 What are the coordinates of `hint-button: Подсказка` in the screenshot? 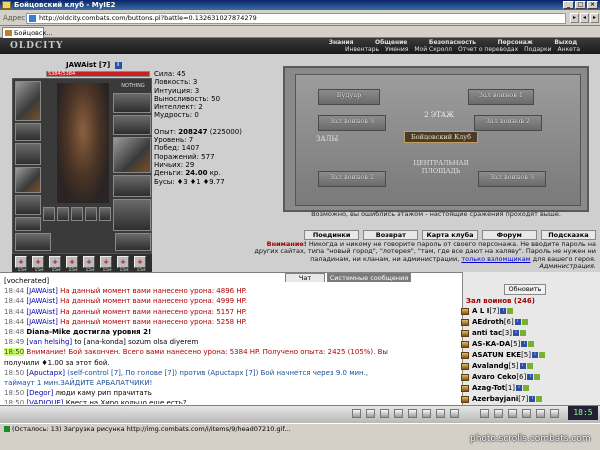 It's located at (568, 235).